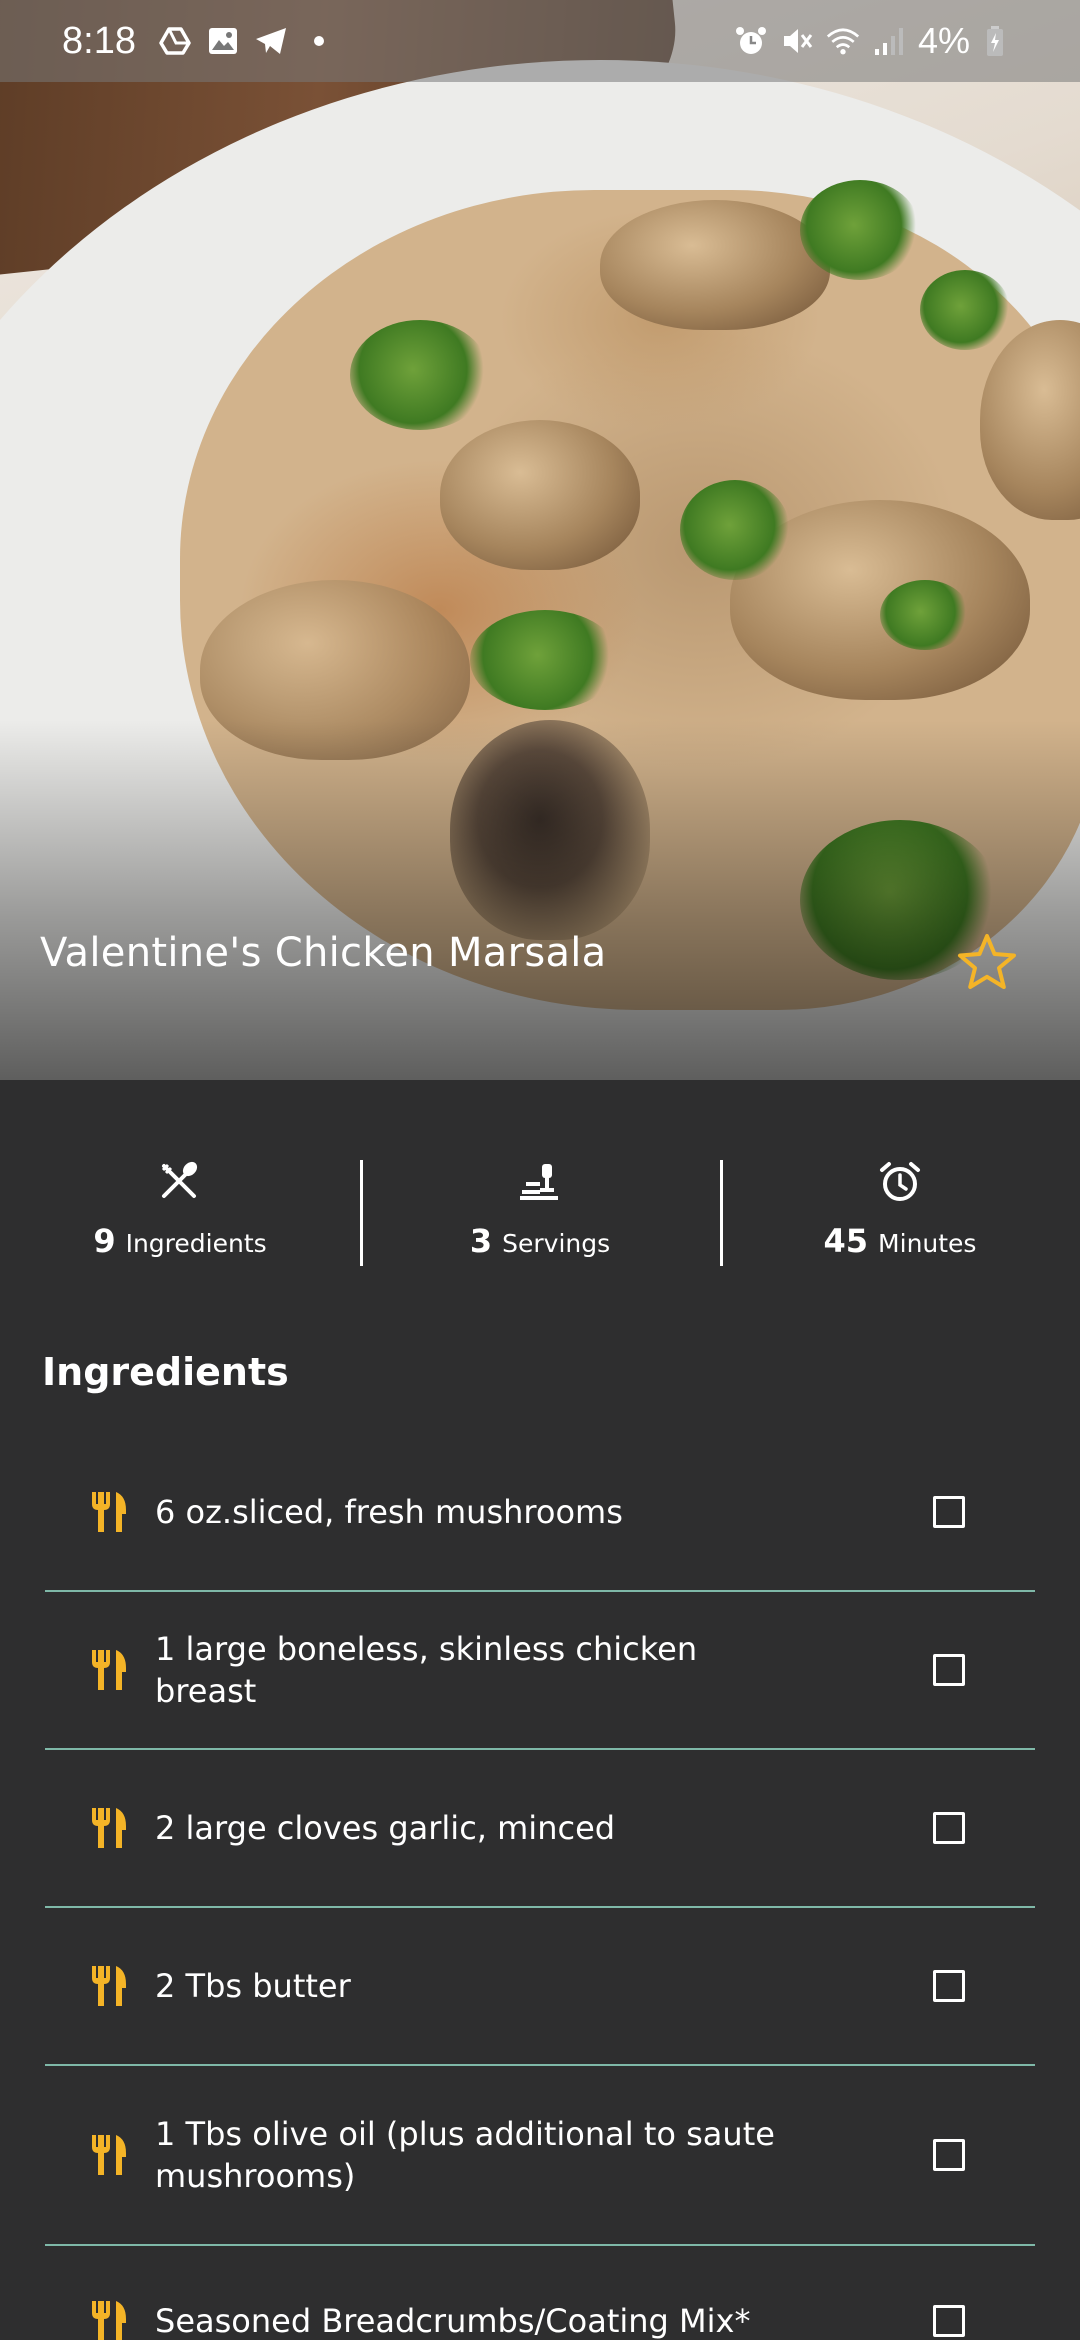 The width and height of the screenshot is (1080, 2340). I want to click on drive-icon, so click(175, 41).